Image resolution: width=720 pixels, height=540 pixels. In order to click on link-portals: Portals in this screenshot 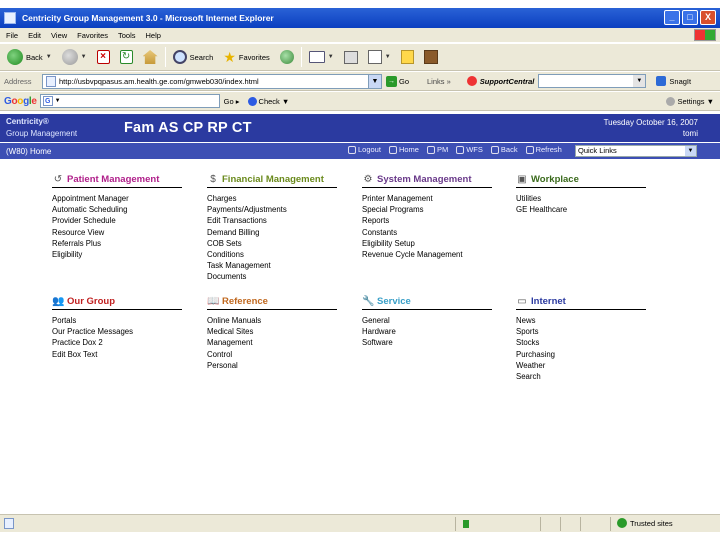, I will do `click(117, 320)`.